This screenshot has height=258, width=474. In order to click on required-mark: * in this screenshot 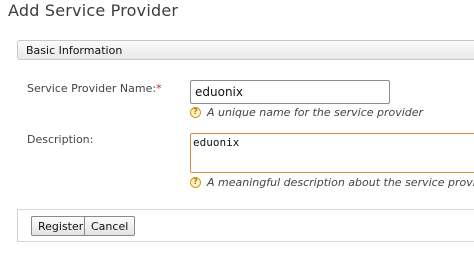, I will do `click(159, 88)`.